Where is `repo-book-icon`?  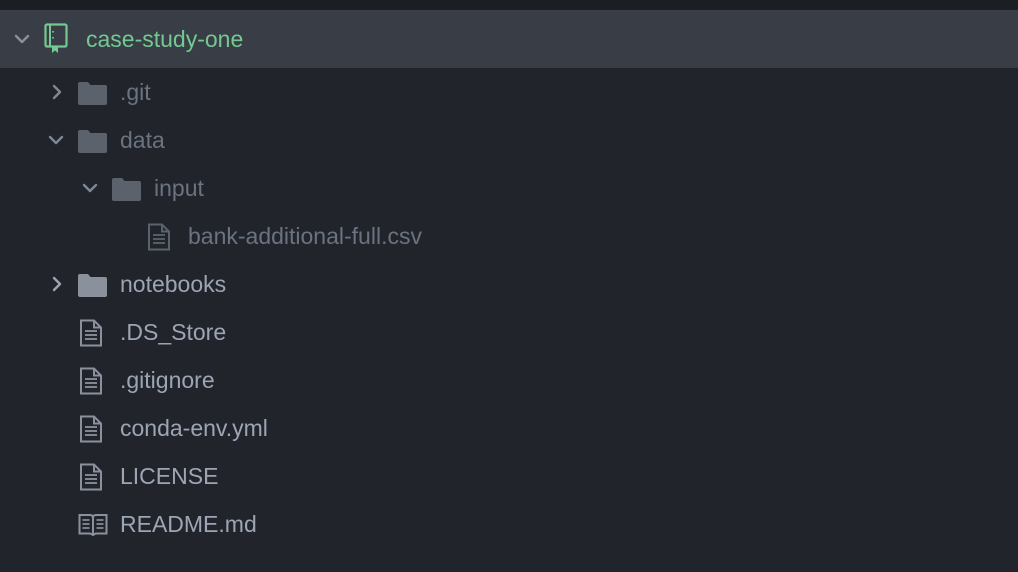
repo-book-icon is located at coordinates (56, 39).